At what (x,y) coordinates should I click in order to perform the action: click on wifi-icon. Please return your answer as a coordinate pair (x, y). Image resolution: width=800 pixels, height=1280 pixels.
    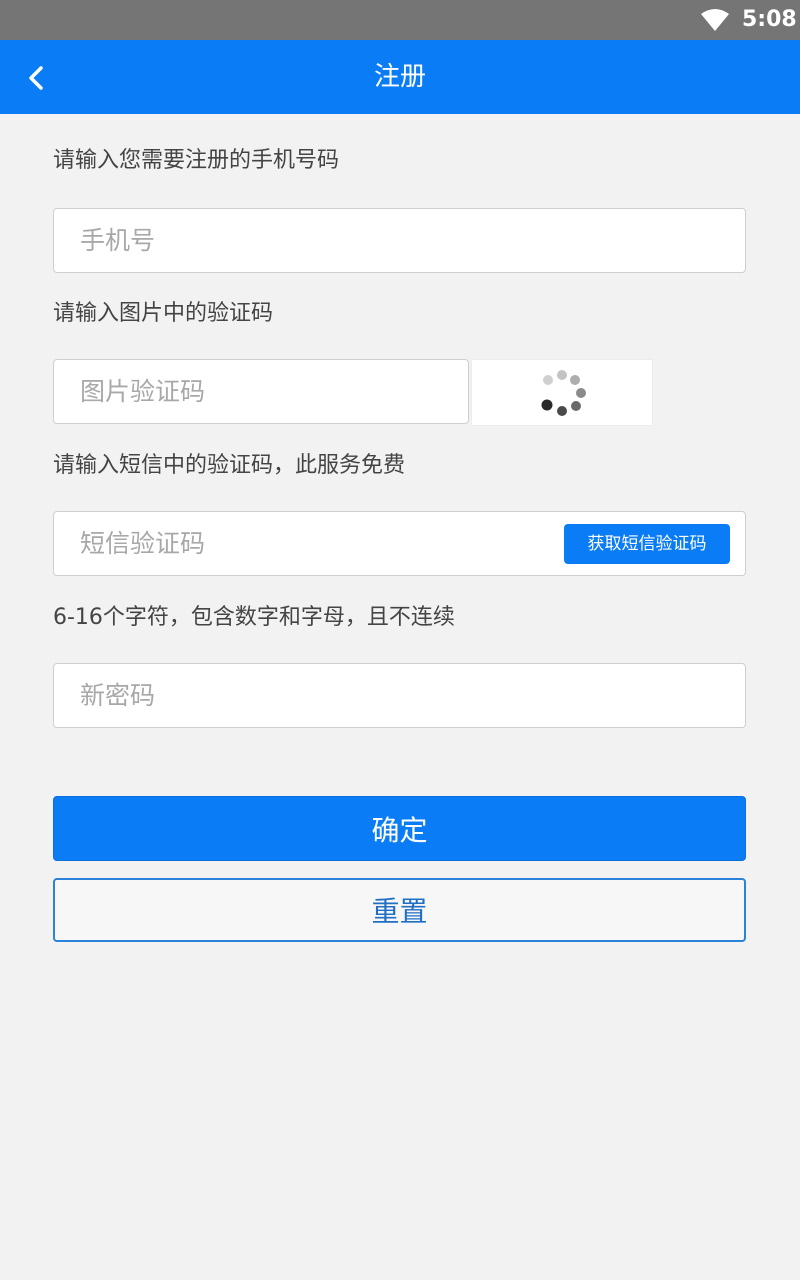
    Looking at the image, I should click on (715, 20).